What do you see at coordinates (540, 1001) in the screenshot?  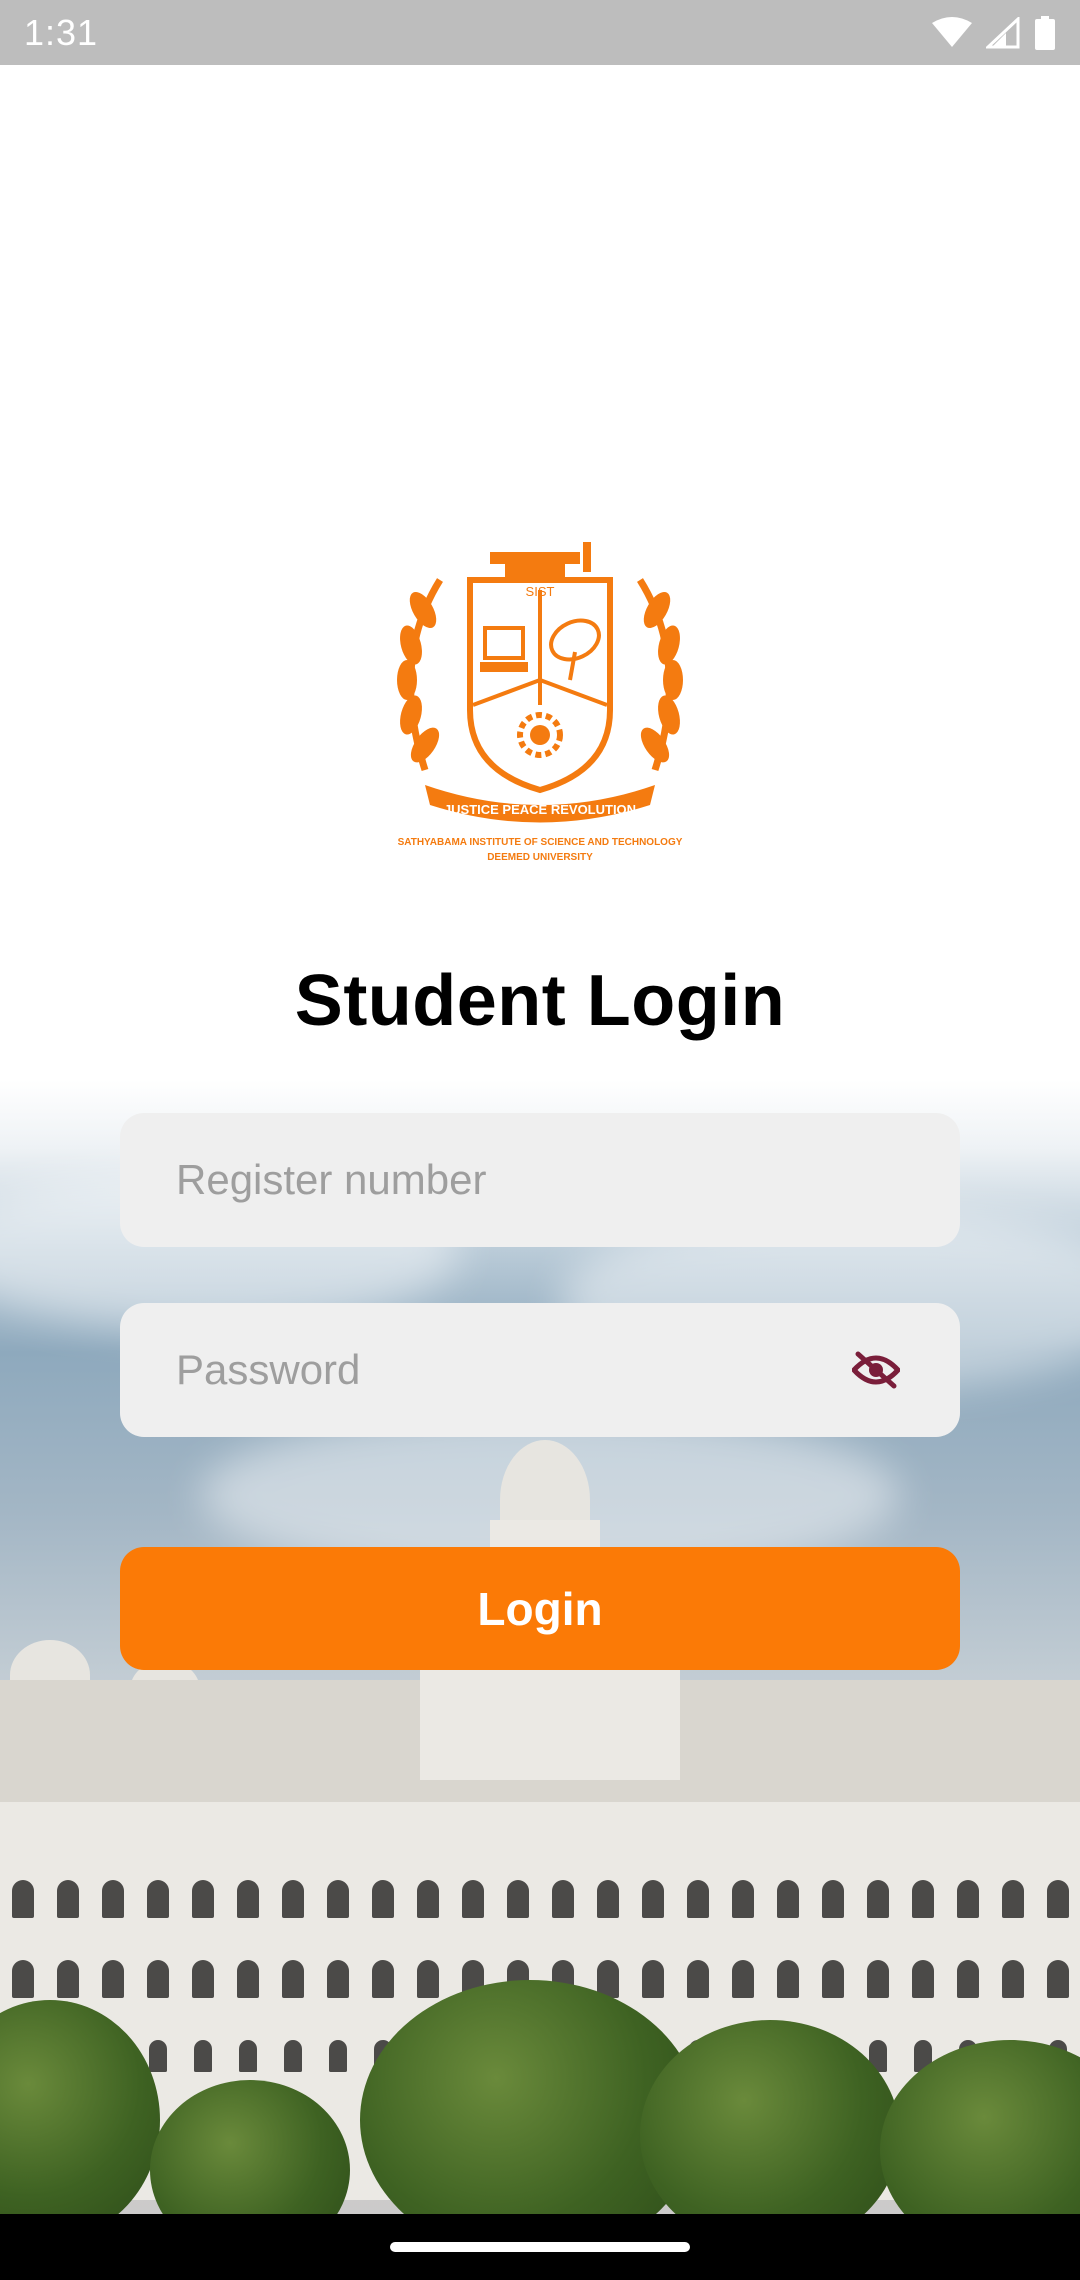 I see `page-title: Student Login` at bounding box center [540, 1001].